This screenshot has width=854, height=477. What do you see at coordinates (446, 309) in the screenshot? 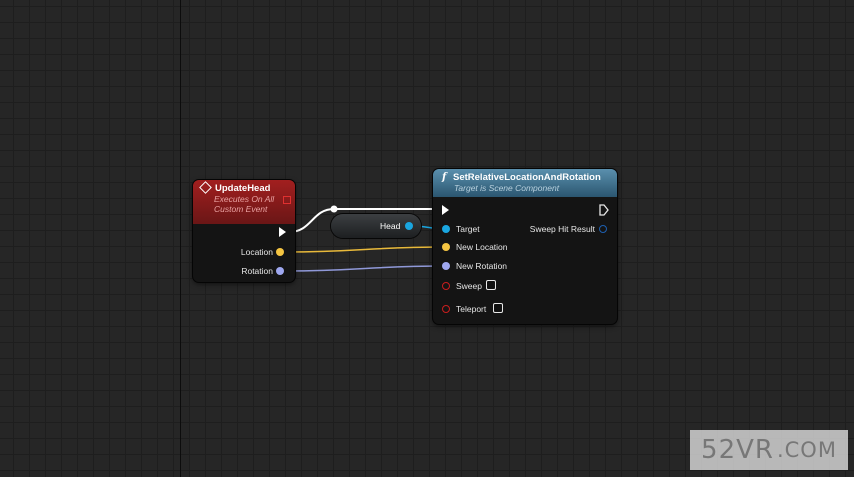
I see `teleport-in-pin` at bounding box center [446, 309].